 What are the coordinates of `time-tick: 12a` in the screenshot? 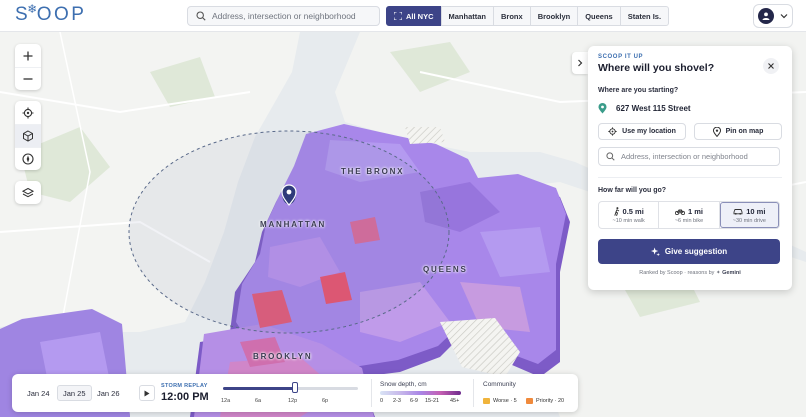 It's located at (226, 401).